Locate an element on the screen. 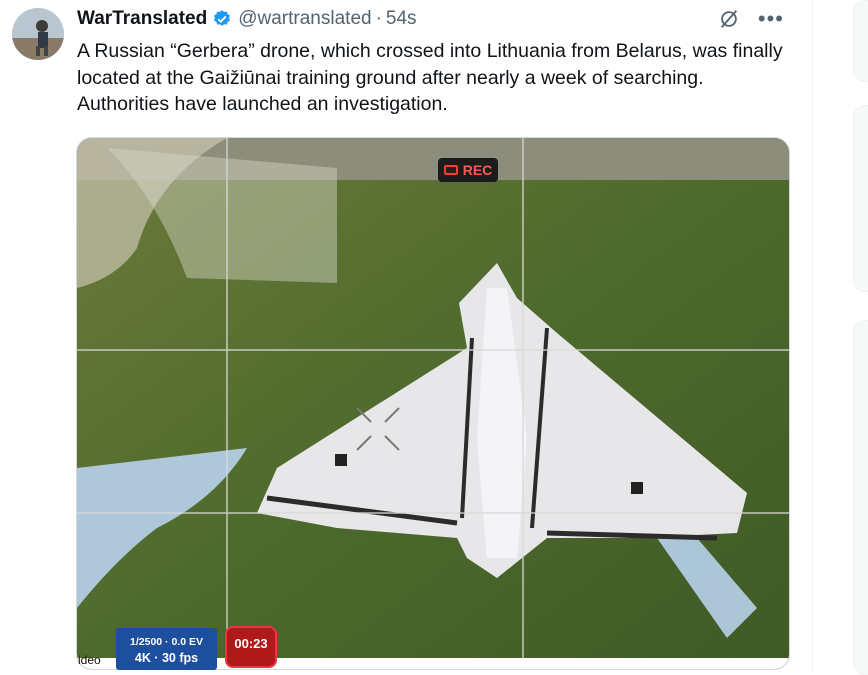  verified-badge-icon is located at coordinates (222, 18).